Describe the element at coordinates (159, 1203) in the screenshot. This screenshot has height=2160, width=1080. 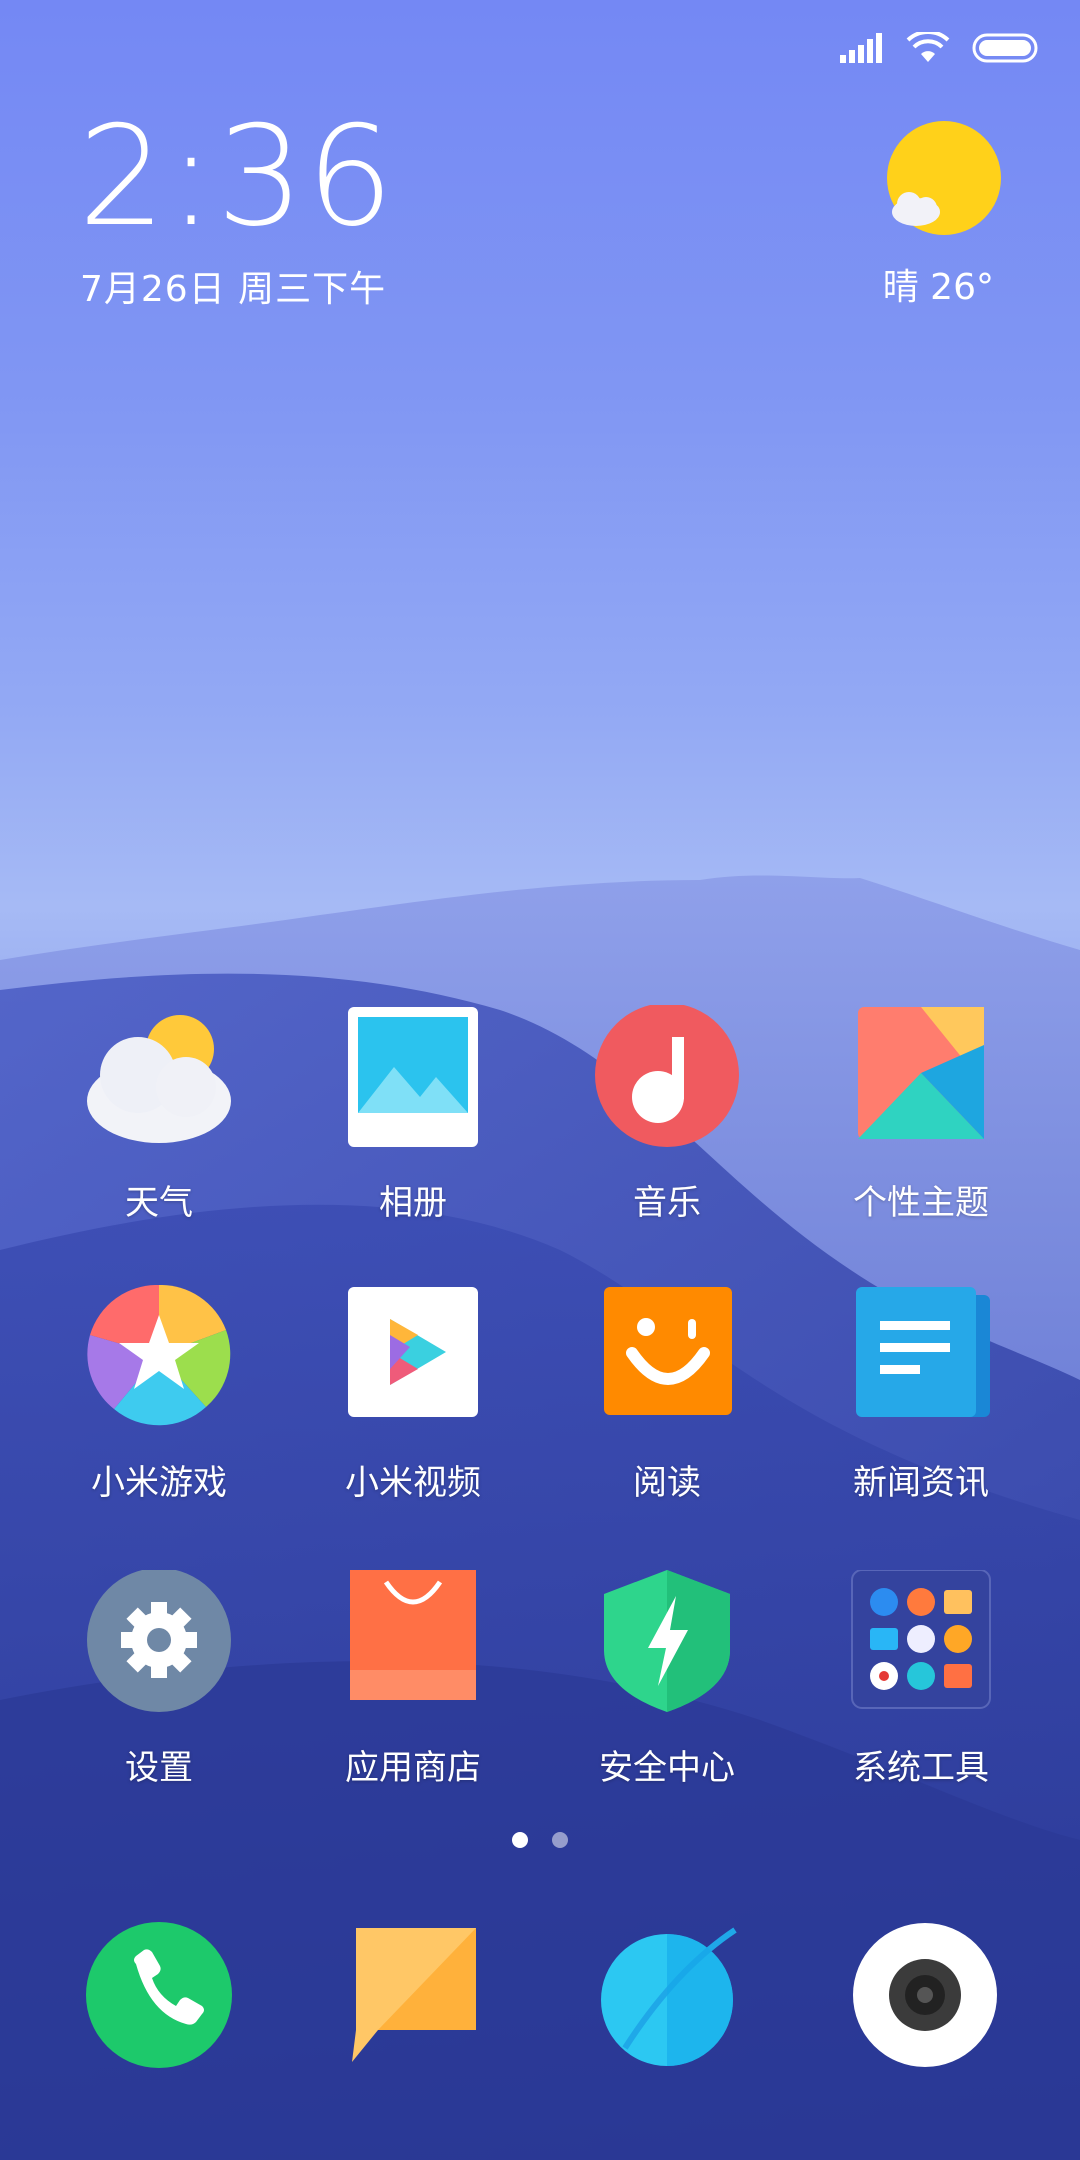
I see `app-label: 天气` at that location.